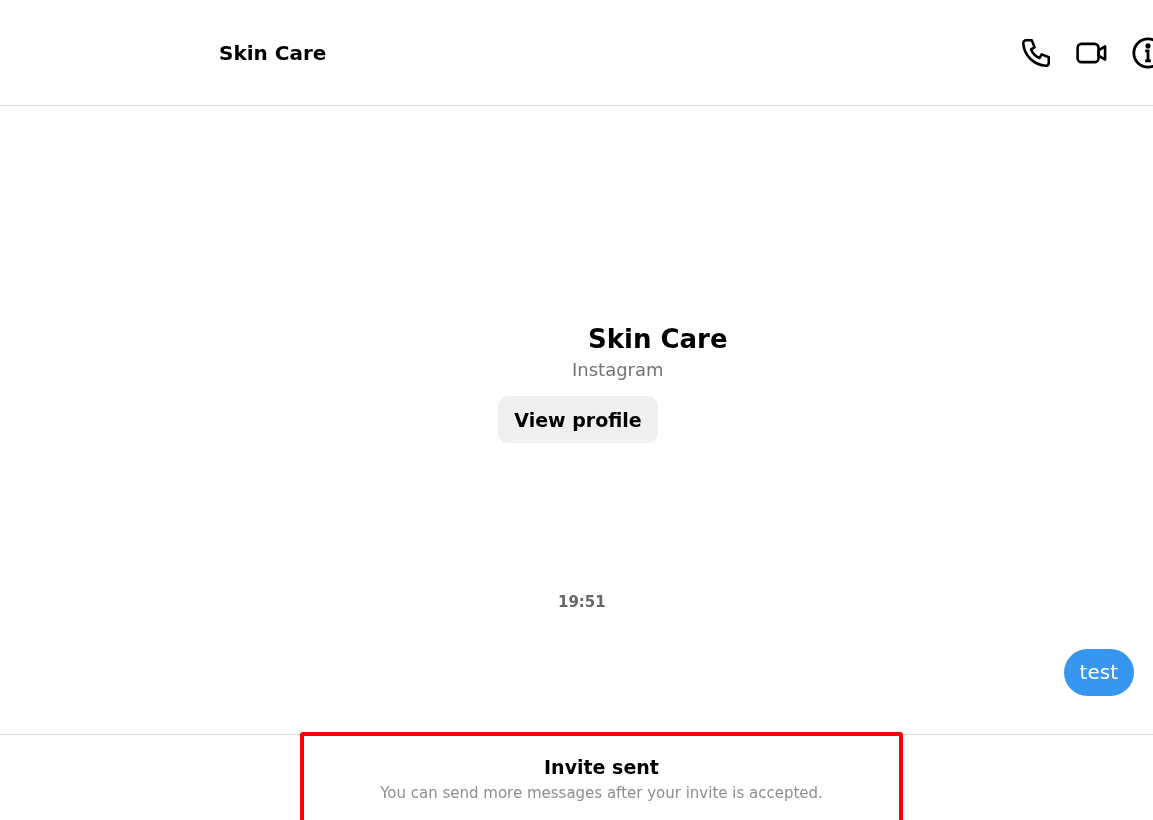 The image size is (1153, 820). Describe the element at coordinates (1098, 672) in the screenshot. I see `message-bubble: test` at that location.